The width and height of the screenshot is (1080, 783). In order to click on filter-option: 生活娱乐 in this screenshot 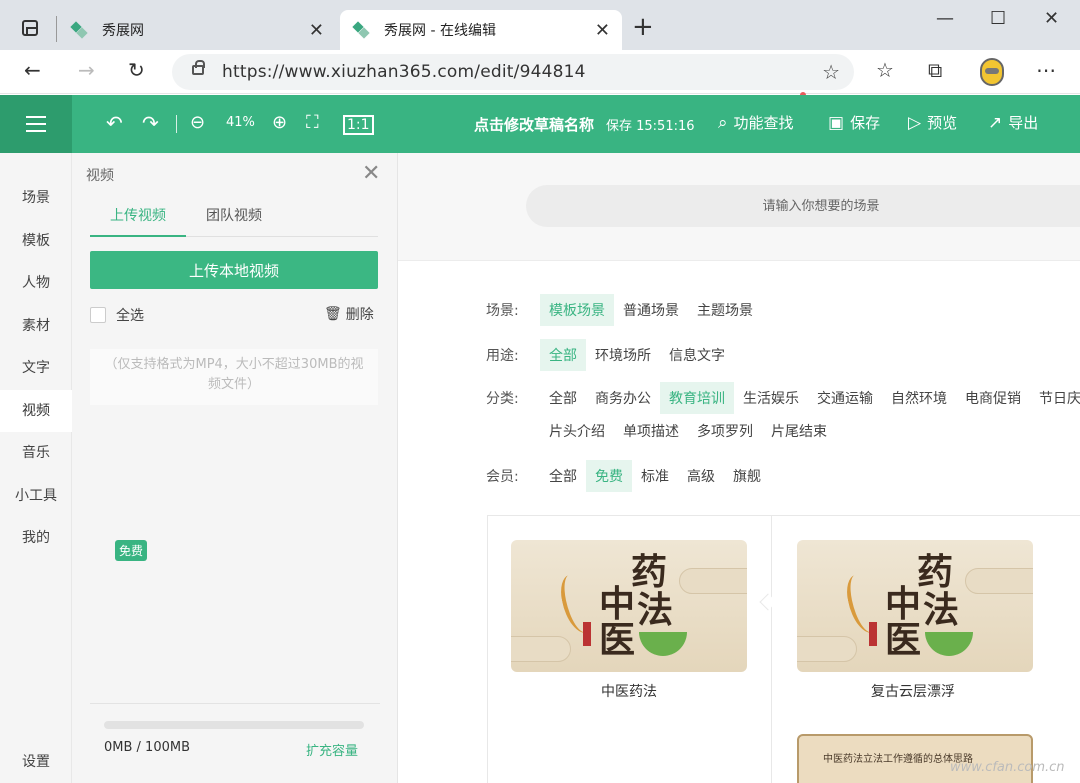, I will do `click(771, 398)`.